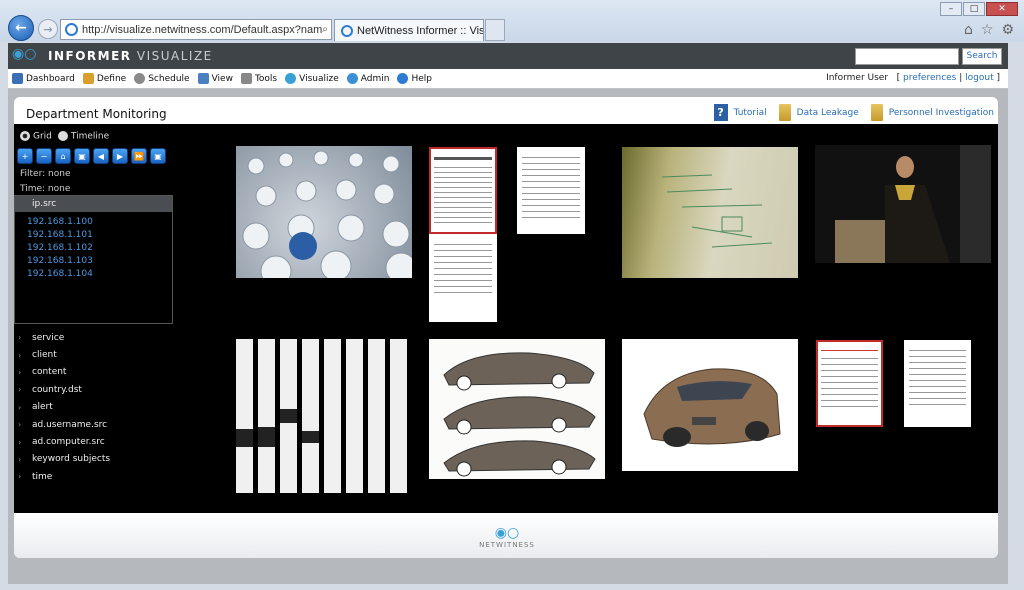  Describe the element at coordinates (1002, 9) in the screenshot. I see `close-icon: ✕` at that location.